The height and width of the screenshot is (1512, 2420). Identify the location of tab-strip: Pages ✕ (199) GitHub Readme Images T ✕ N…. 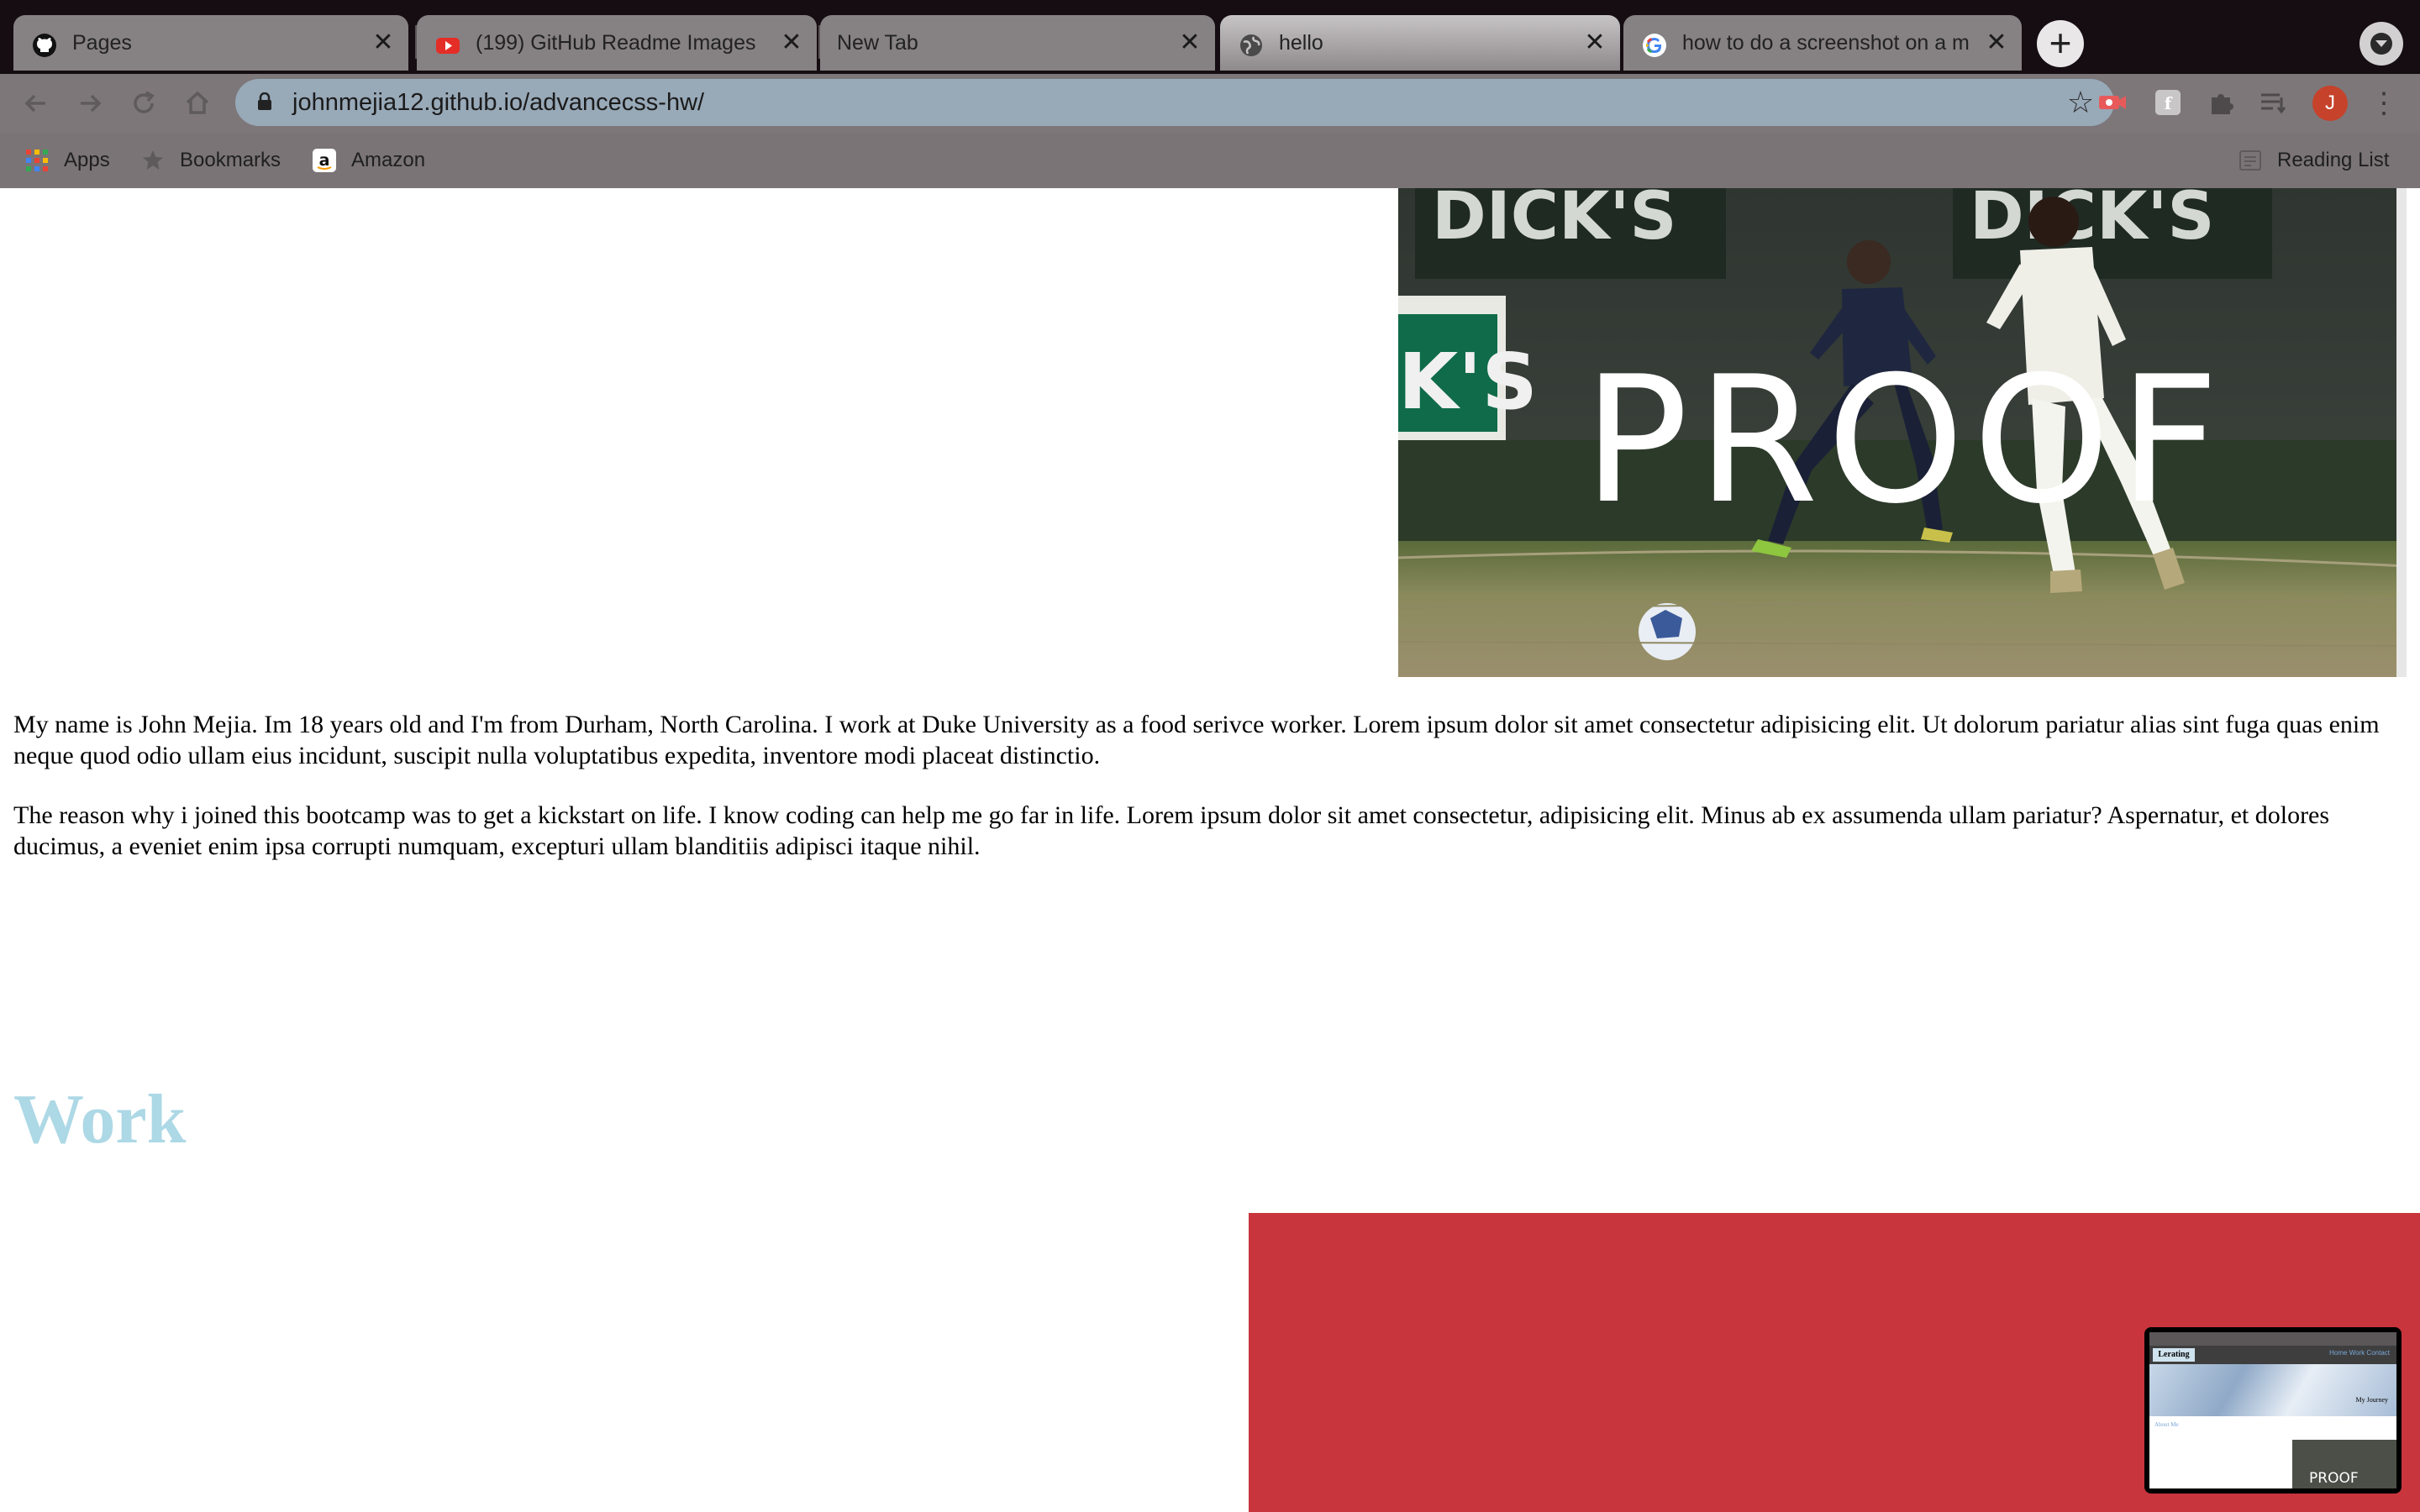
(1210, 37).